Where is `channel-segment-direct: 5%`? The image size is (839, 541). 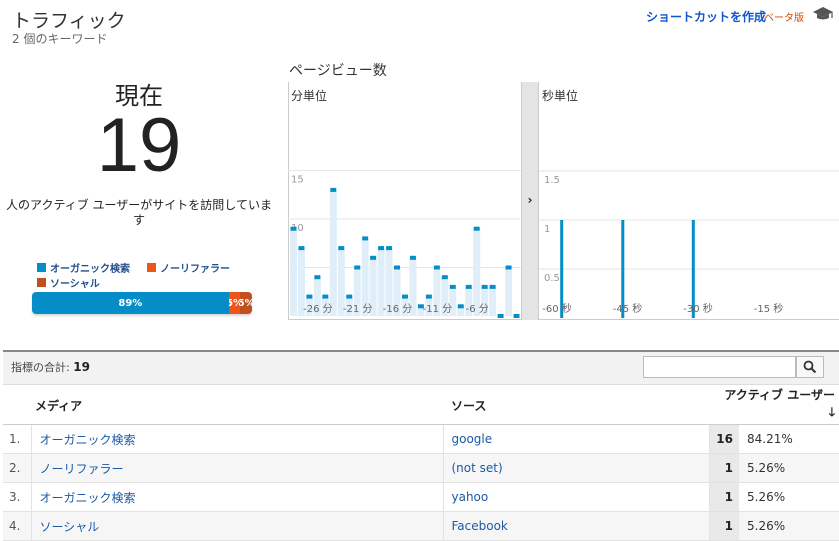 channel-segment-direct: 5% is located at coordinates (234, 303).